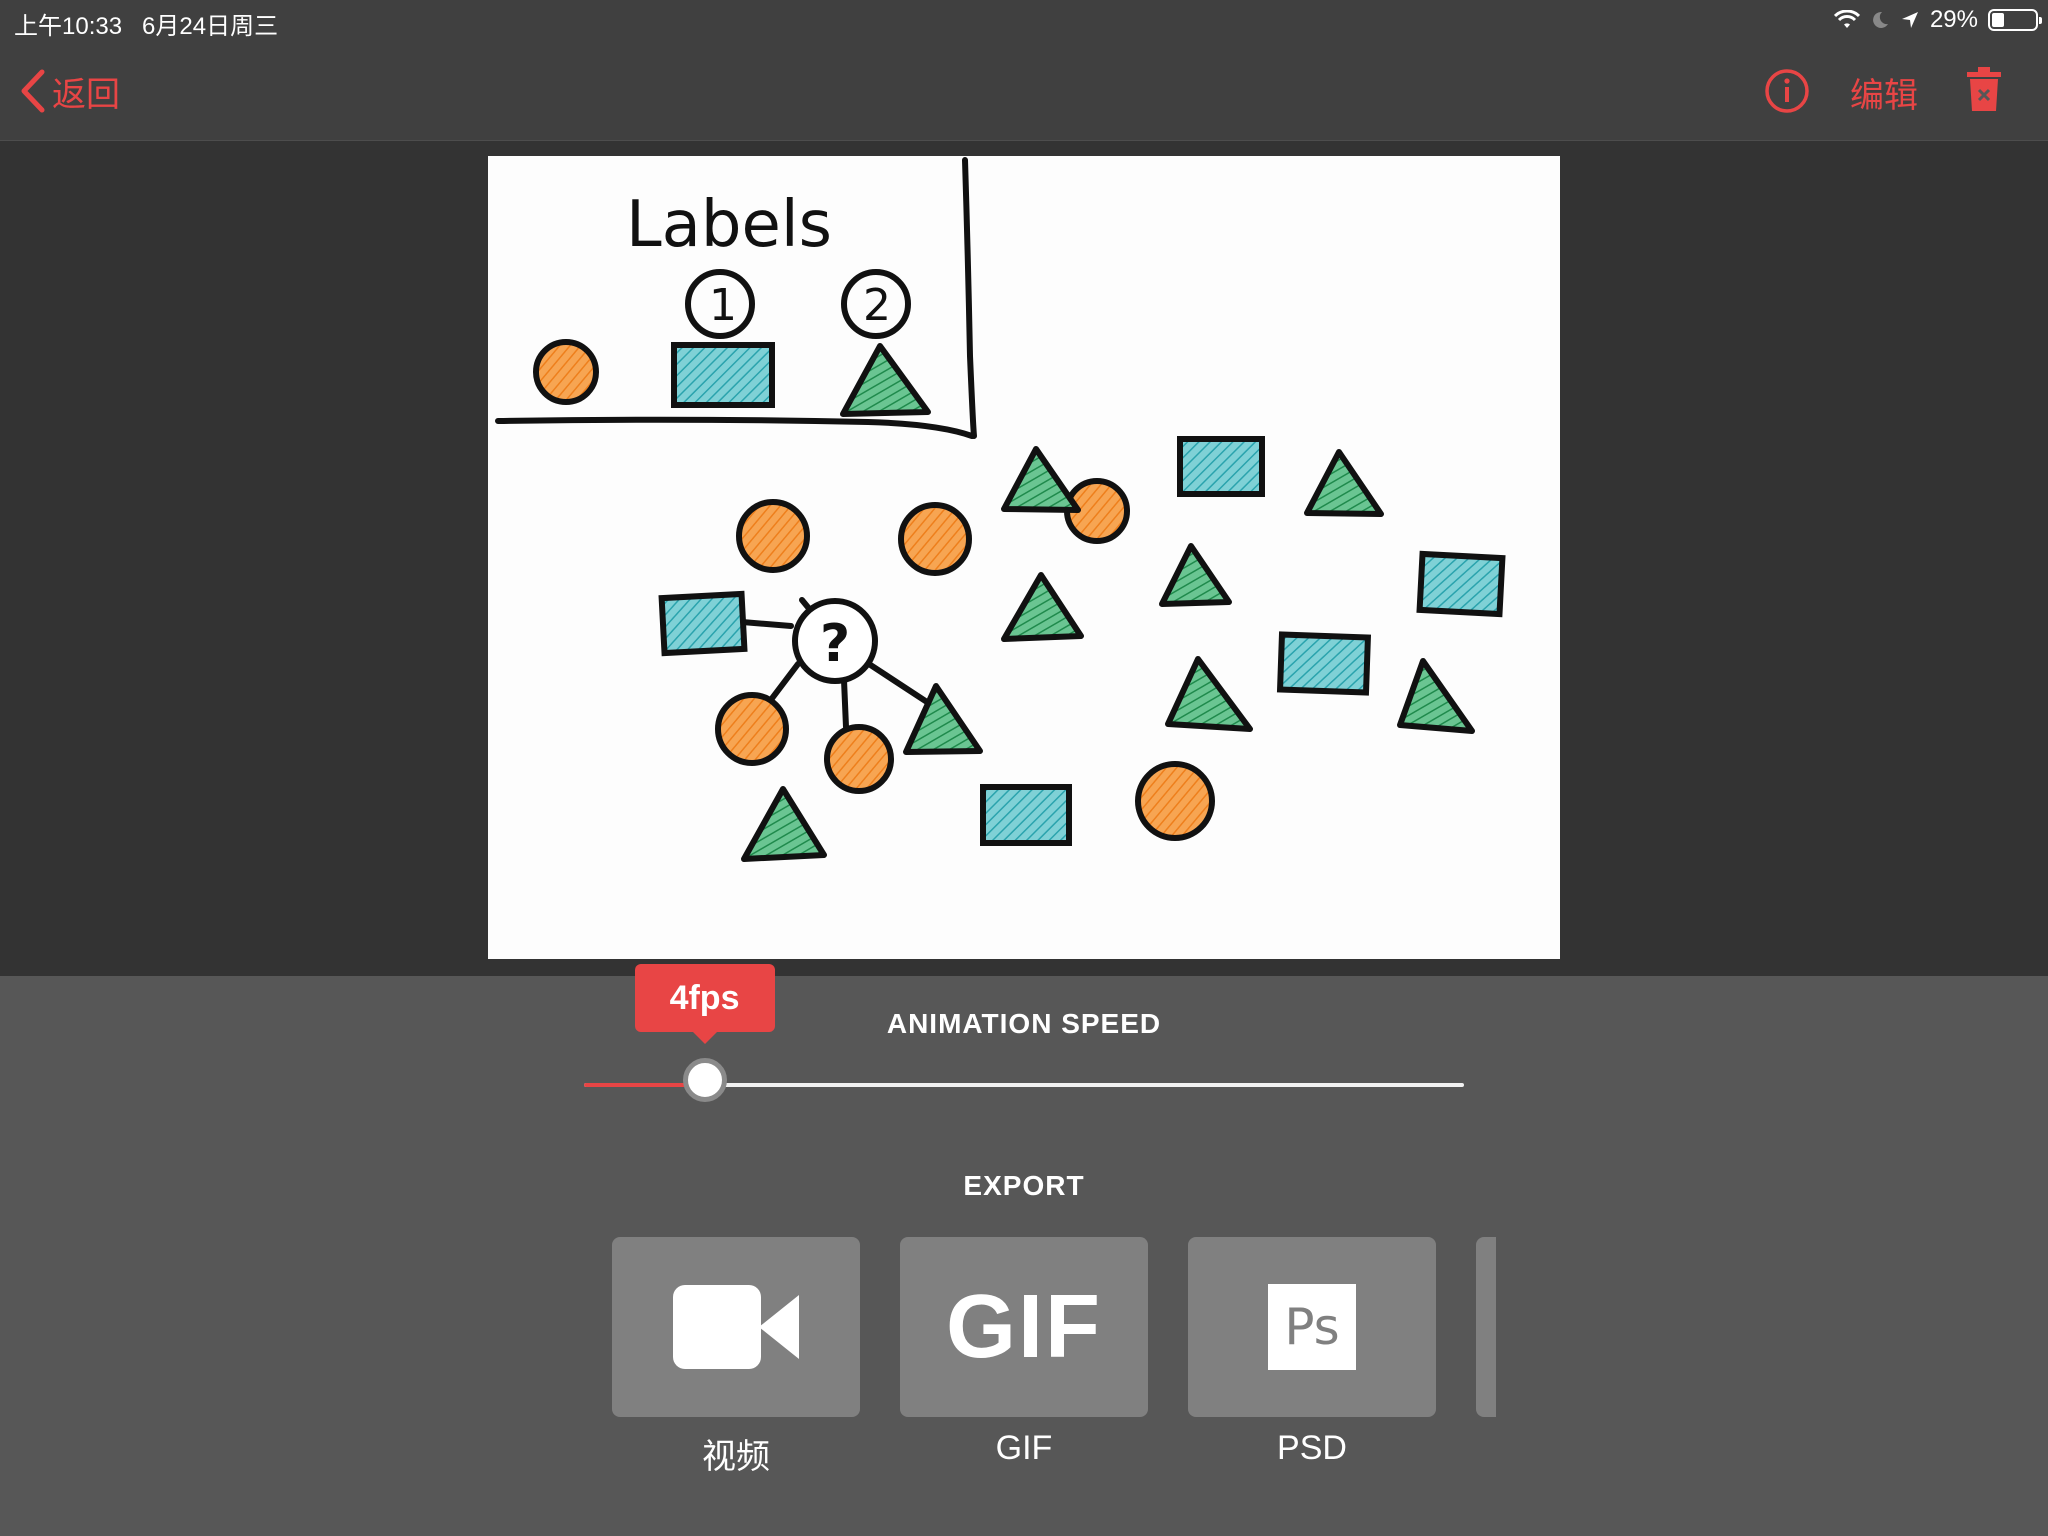 This screenshot has height=1536, width=2048. I want to click on labels-box-bottom-line, so click(735, 427).